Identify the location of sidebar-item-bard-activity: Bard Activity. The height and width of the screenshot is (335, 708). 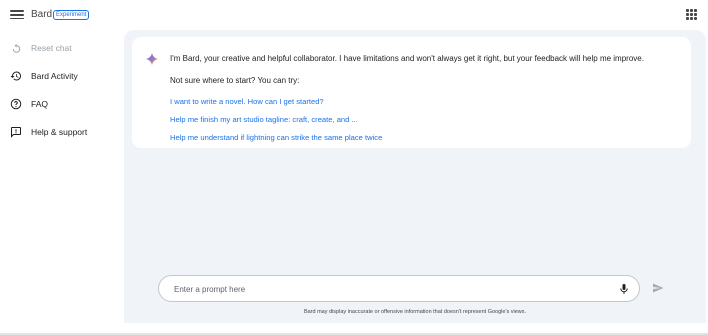
(44, 76).